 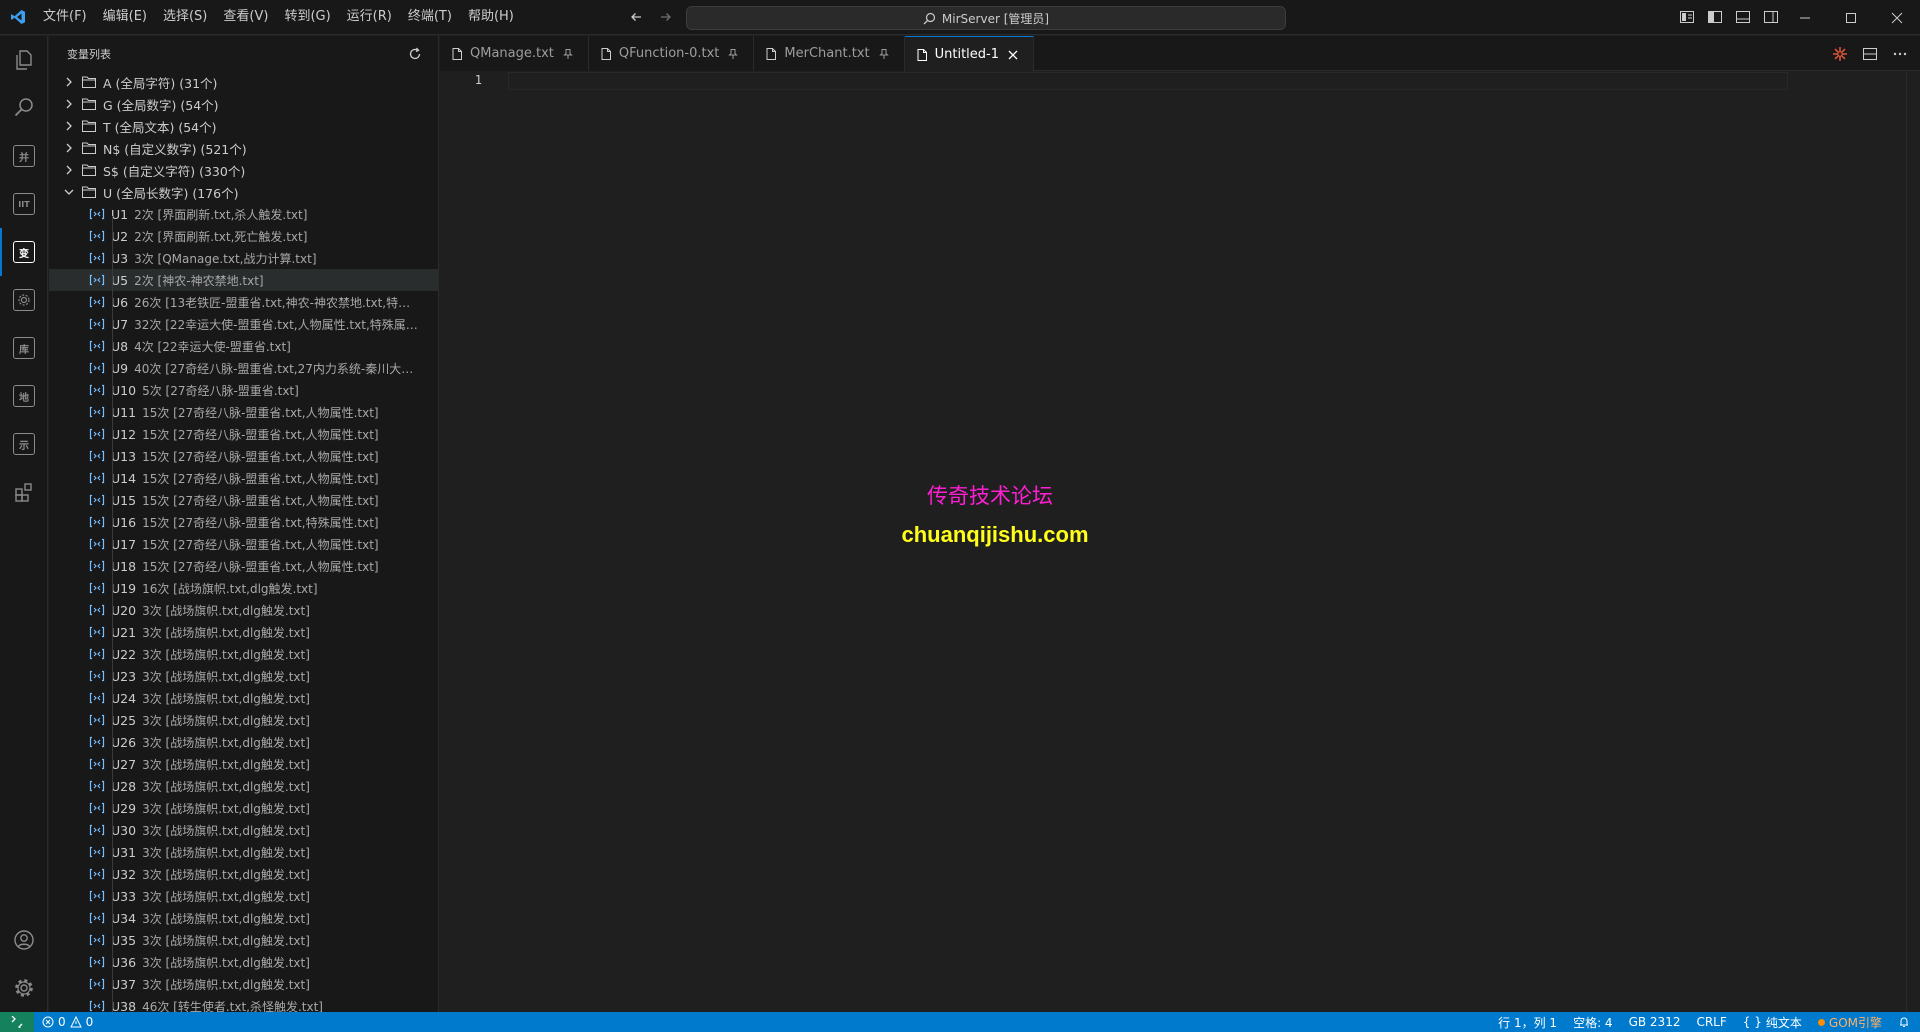 I want to click on variable-item: U38 46次 [转生使者.txt,杀怪触发.txt], so click(x=243, y=1003).